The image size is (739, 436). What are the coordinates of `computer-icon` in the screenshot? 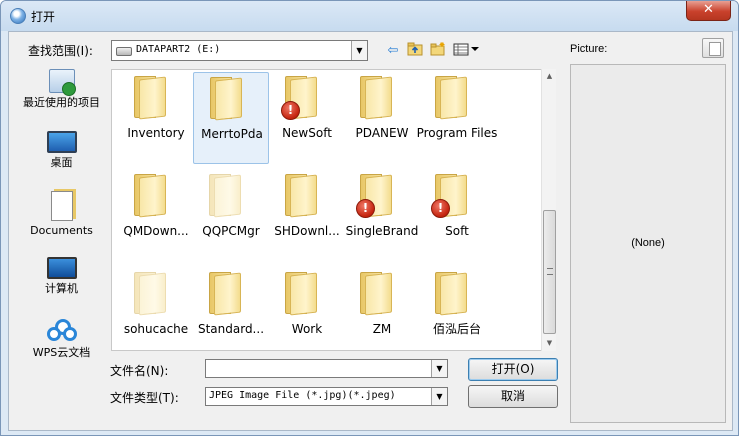 It's located at (61, 268).